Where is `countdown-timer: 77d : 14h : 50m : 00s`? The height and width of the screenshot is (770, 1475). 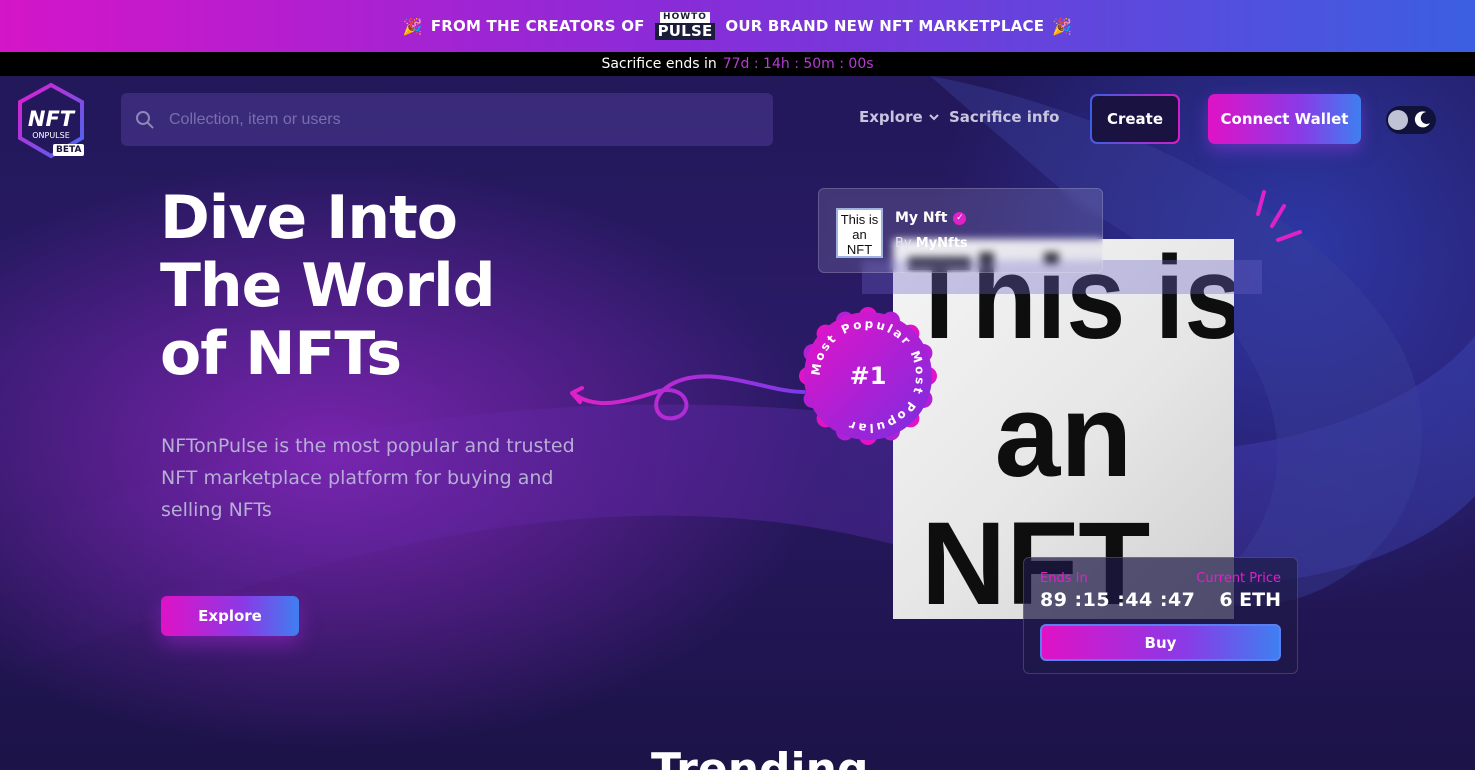
countdown-timer: 77d : 14h : 50m : 00s is located at coordinates (798, 64).